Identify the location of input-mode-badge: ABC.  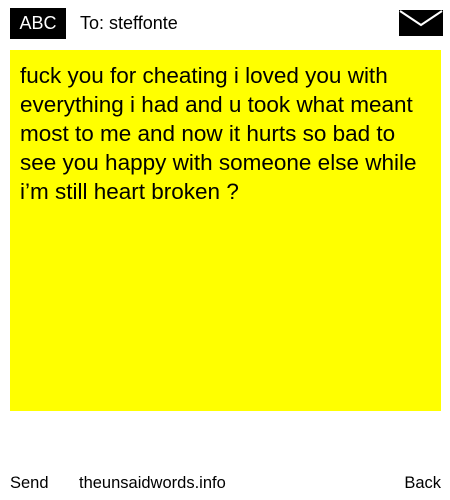
(38, 23).